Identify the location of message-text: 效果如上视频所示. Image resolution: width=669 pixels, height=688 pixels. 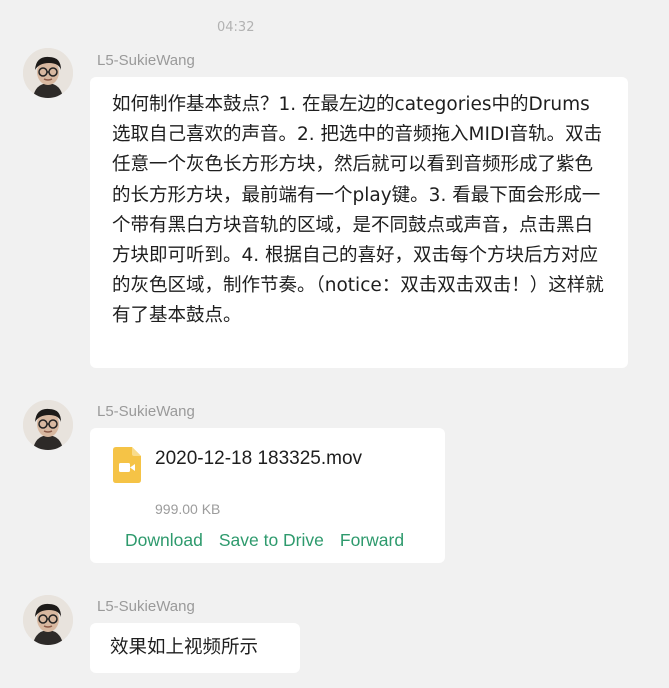
(184, 647).